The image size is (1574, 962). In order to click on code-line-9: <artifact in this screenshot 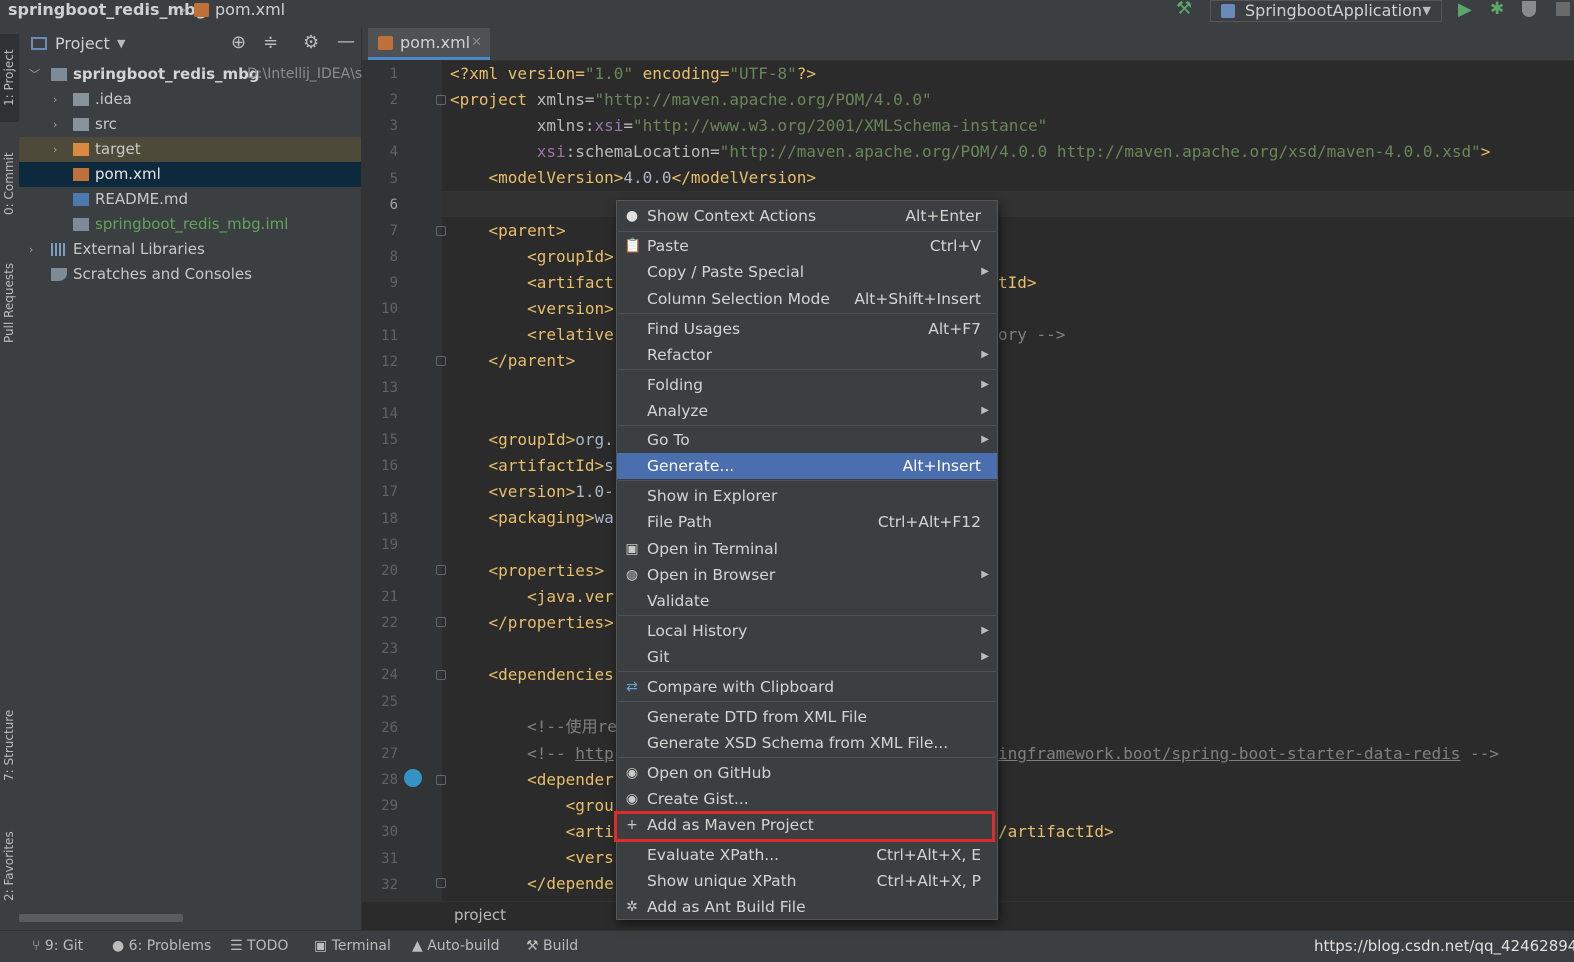, I will do `click(532, 283)`.